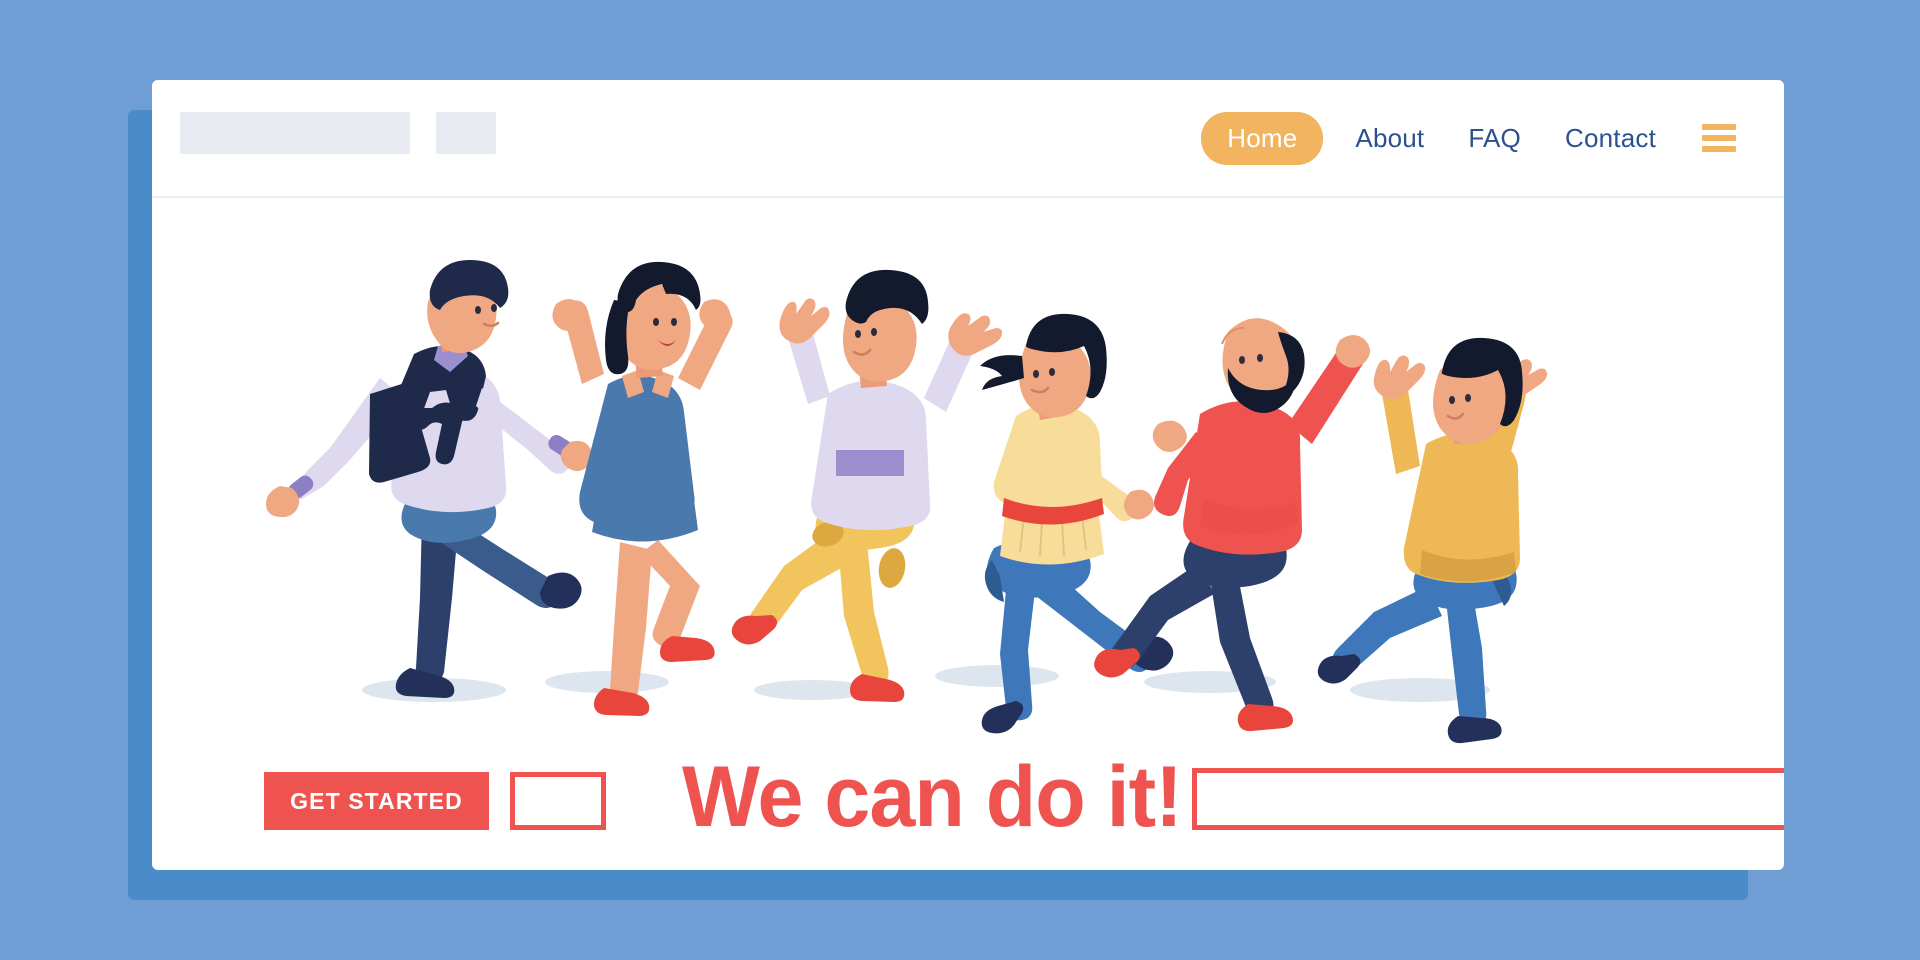 This screenshot has height=960, width=1920. What do you see at coordinates (1488, 799) in the screenshot?
I see `empty-outlined-bar` at bounding box center [1488, 799].